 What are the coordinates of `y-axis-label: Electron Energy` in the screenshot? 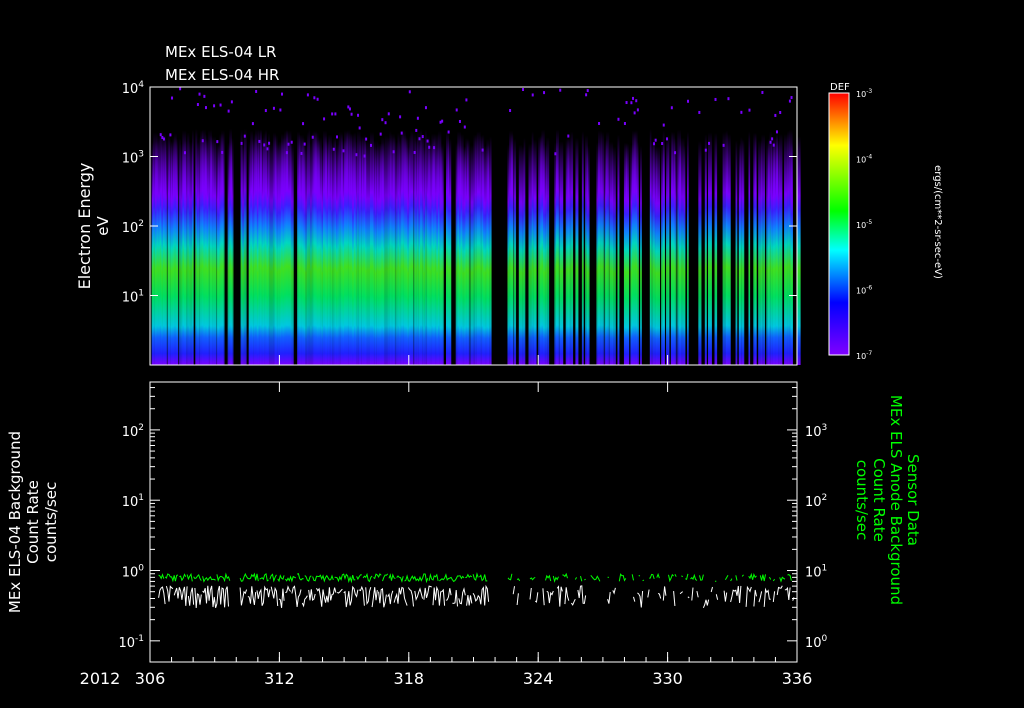 It's located at (84, 226).